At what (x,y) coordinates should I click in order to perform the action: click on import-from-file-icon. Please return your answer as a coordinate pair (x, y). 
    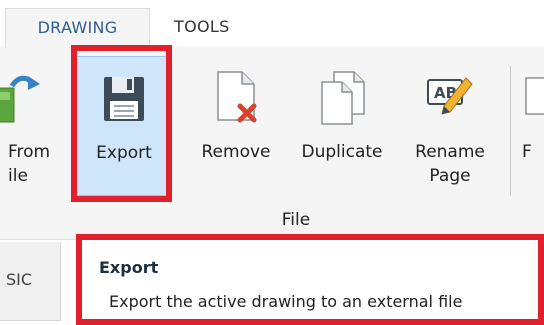
    Looking at the image, I should click on (23, 98).